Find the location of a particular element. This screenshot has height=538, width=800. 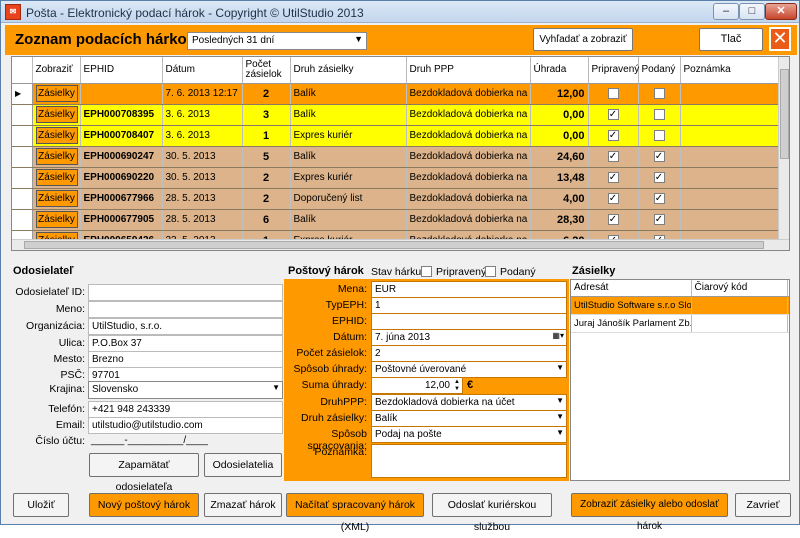

country-select: Slovensko ▼ is located at coordinates (185, 390).